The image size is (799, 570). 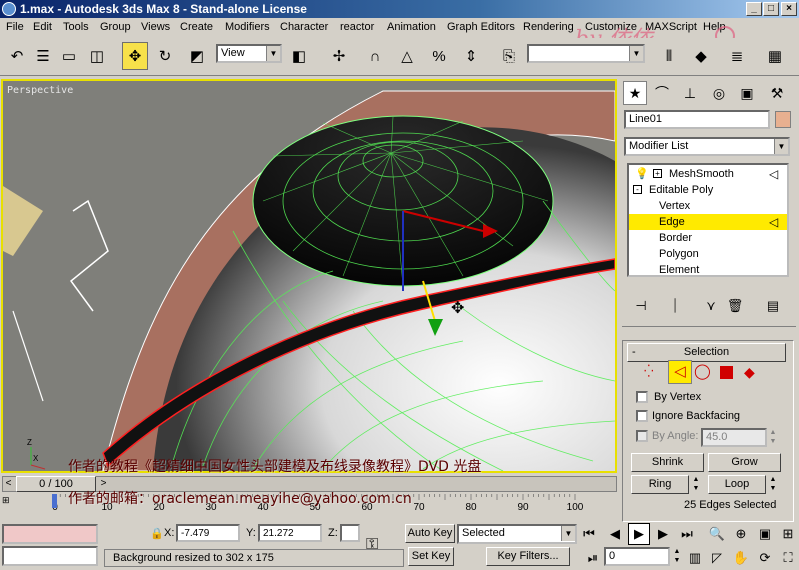 What do you see at coordinates (165, 56) in the screenshot?
I see `select-and-rotate-icon: ↻` at bounding box center [165, 56].